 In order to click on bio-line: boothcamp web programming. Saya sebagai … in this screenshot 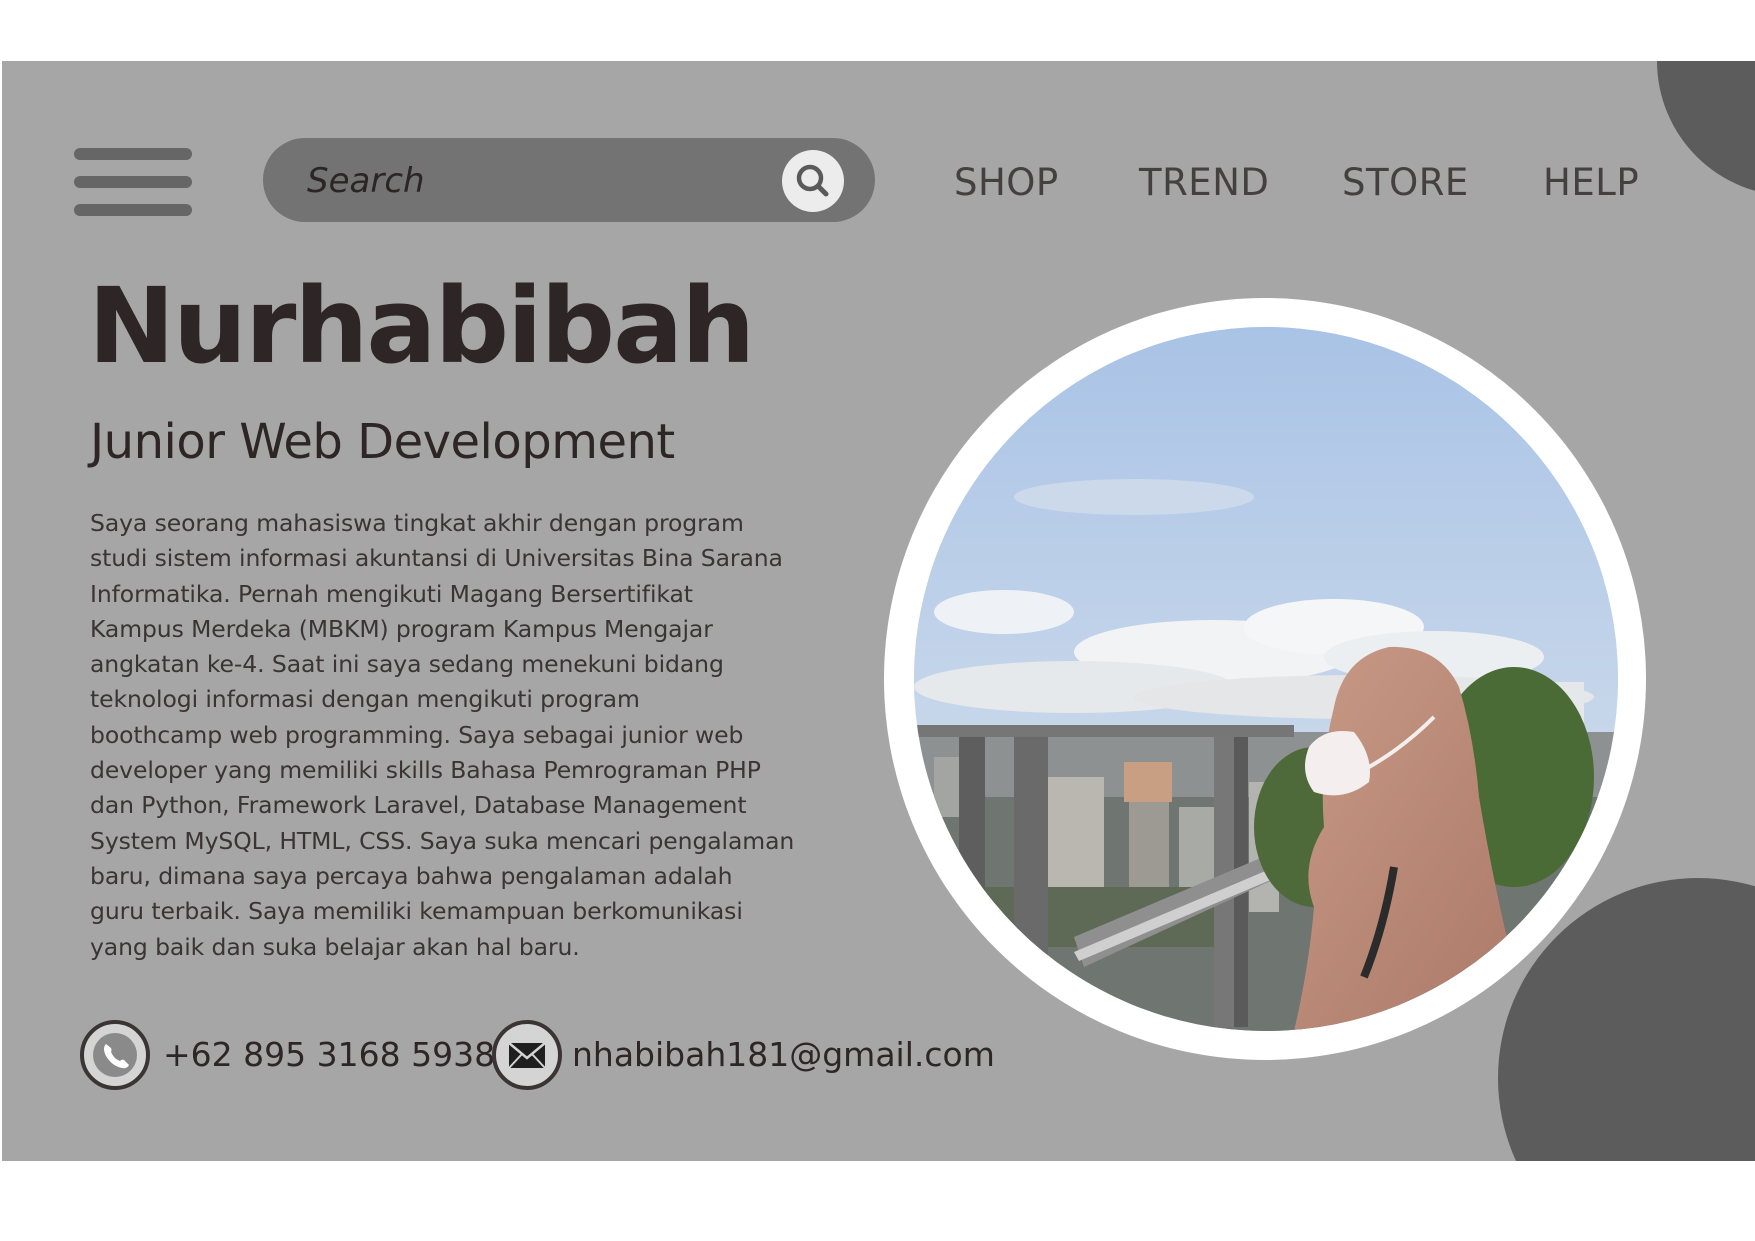, I will do `click(417, 734)`.